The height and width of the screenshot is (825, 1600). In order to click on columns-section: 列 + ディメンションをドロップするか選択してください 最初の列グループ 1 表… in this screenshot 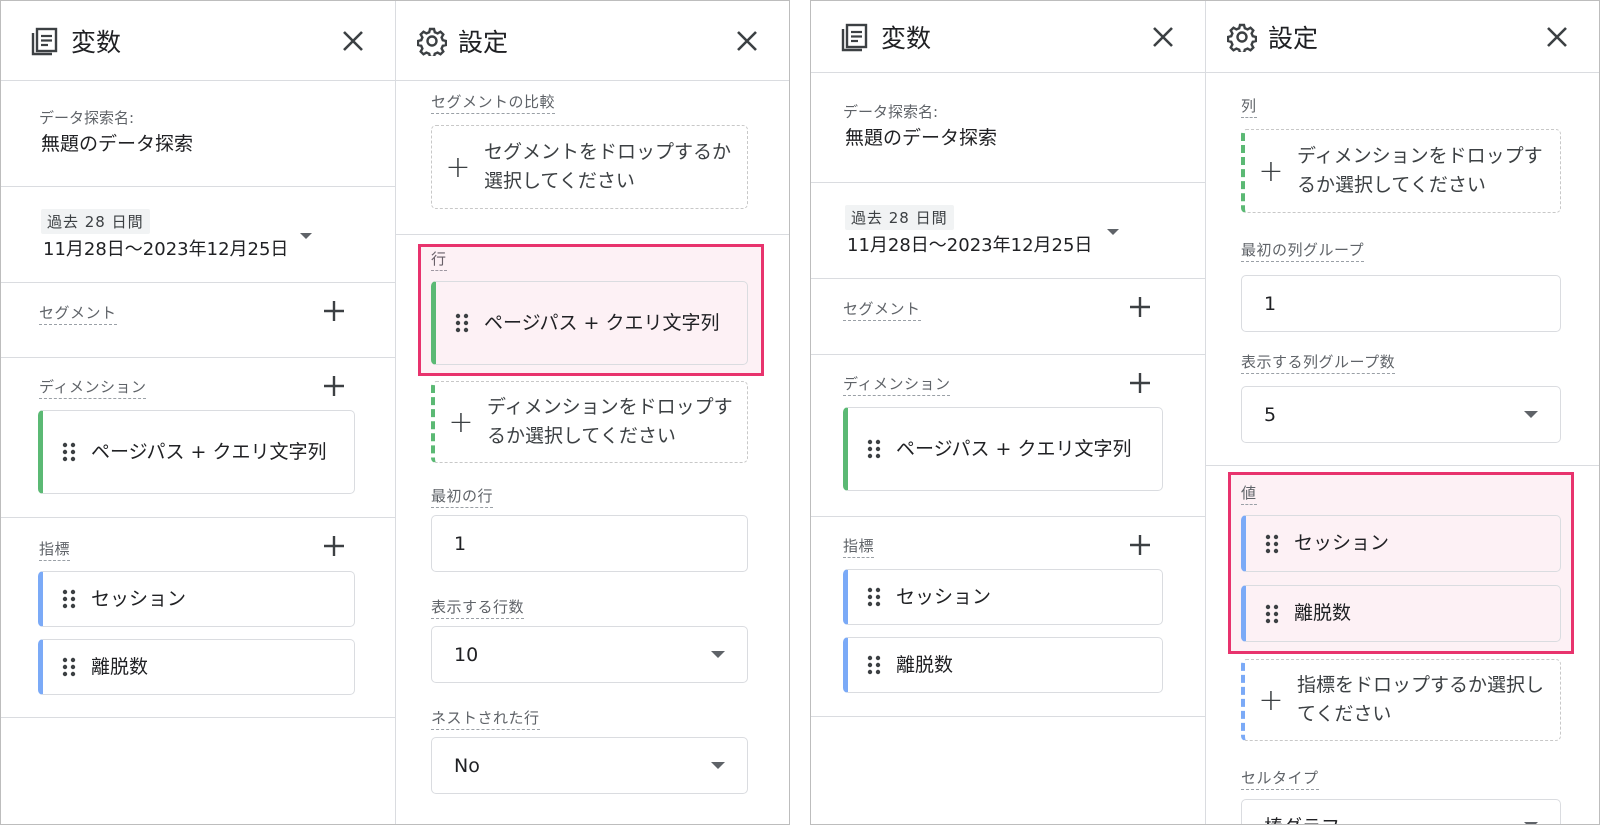, I will do `click(1402, 269)`.